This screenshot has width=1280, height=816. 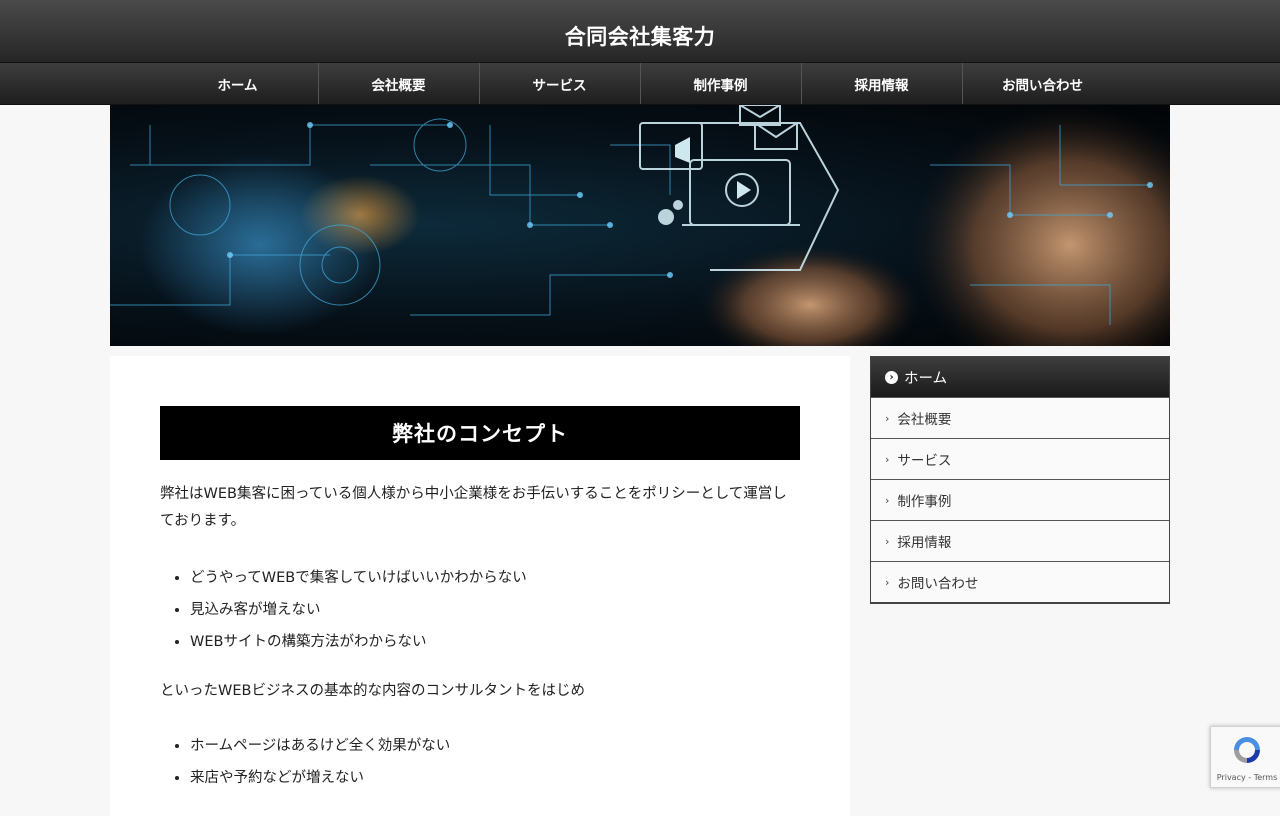 I want to click on sidebar-item-label: 制作事例, so click(x=924, y=502).